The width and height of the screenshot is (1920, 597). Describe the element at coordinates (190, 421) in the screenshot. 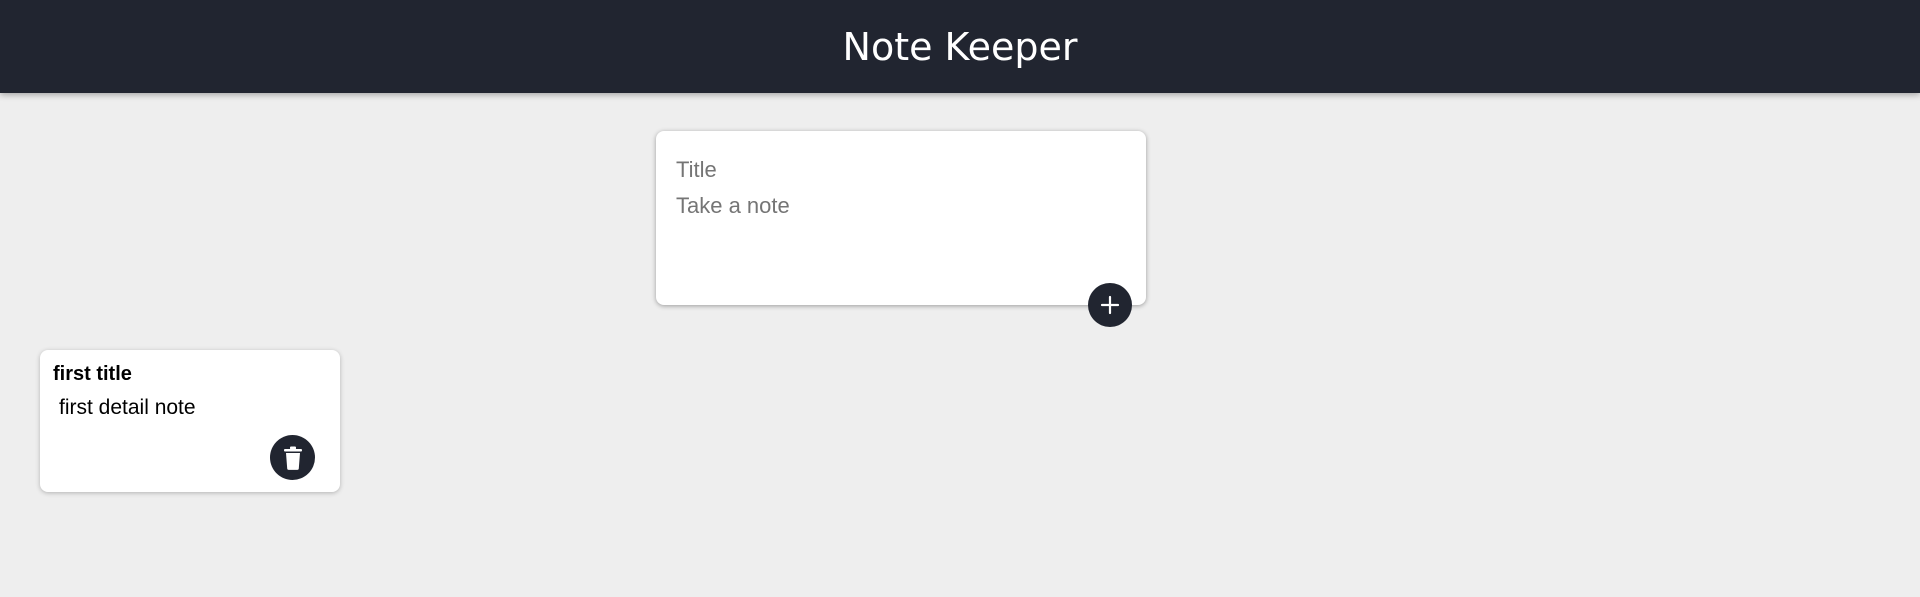

I see `note-card: first title first detail note` at that location.